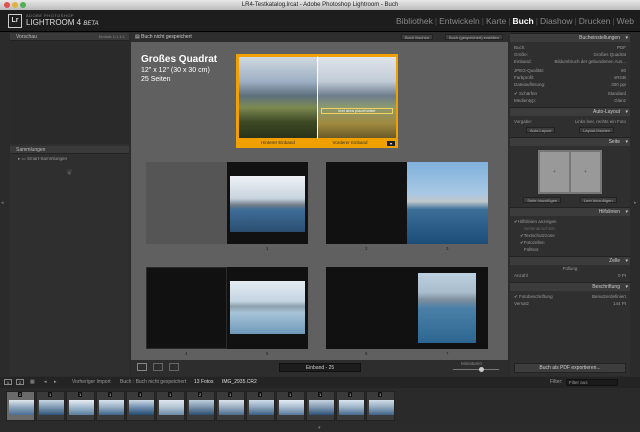  Describe the element at coordinates (625, 21) in the screenshot. I see `module-web: Web` at that location.